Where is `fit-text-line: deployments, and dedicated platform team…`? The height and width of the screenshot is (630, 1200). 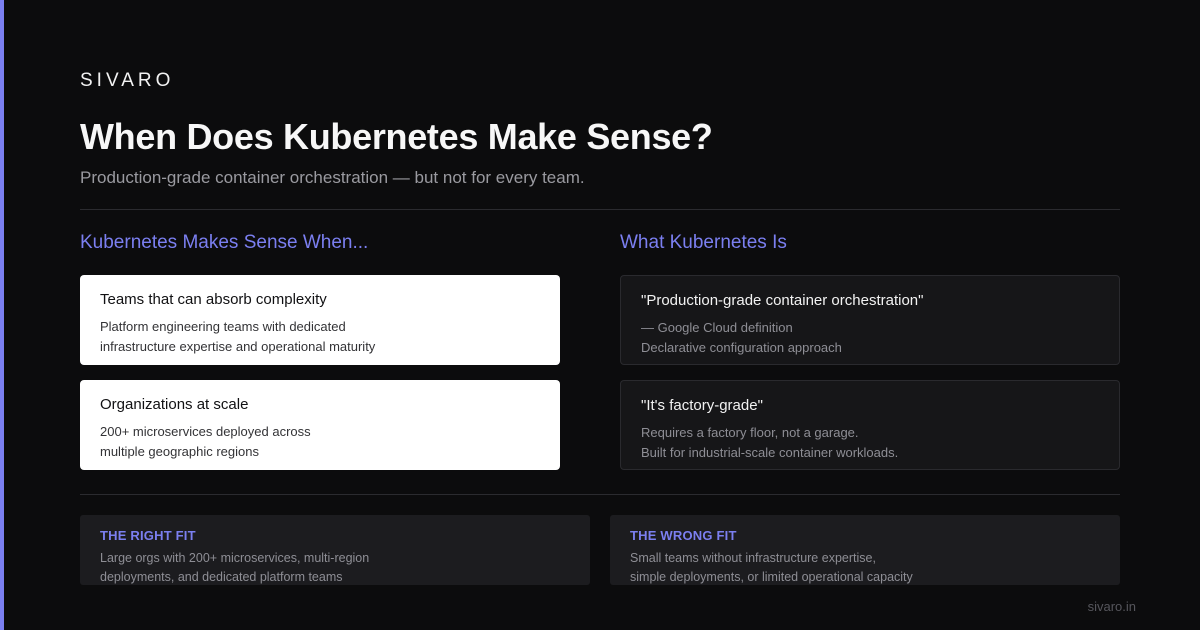
fit-text-line: deployments, and dedicated platform team… is located at coordinates (221, 577).